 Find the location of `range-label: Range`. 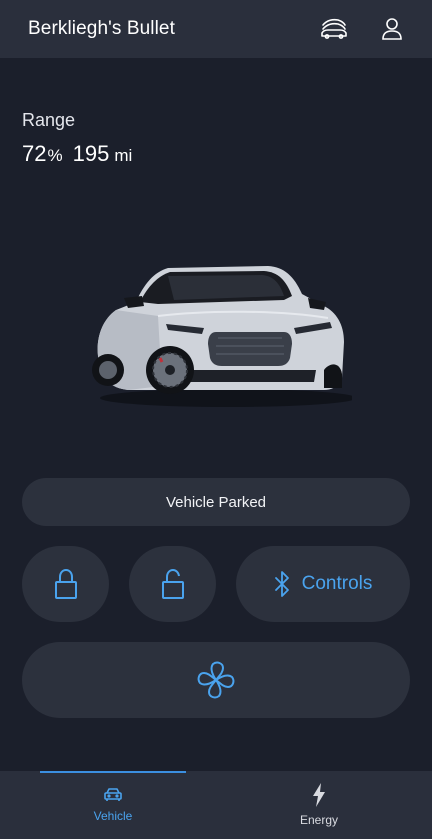

range-label: Range is located at coordinates (49, 120).